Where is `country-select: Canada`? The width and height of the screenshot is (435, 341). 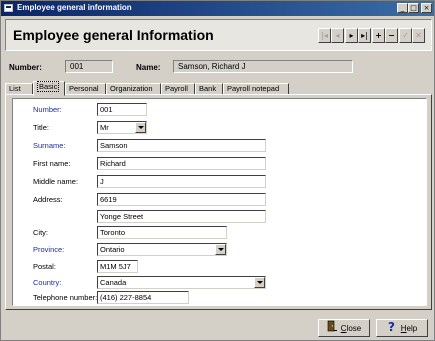
country-select: Canada is located at coordinates (181, 282).